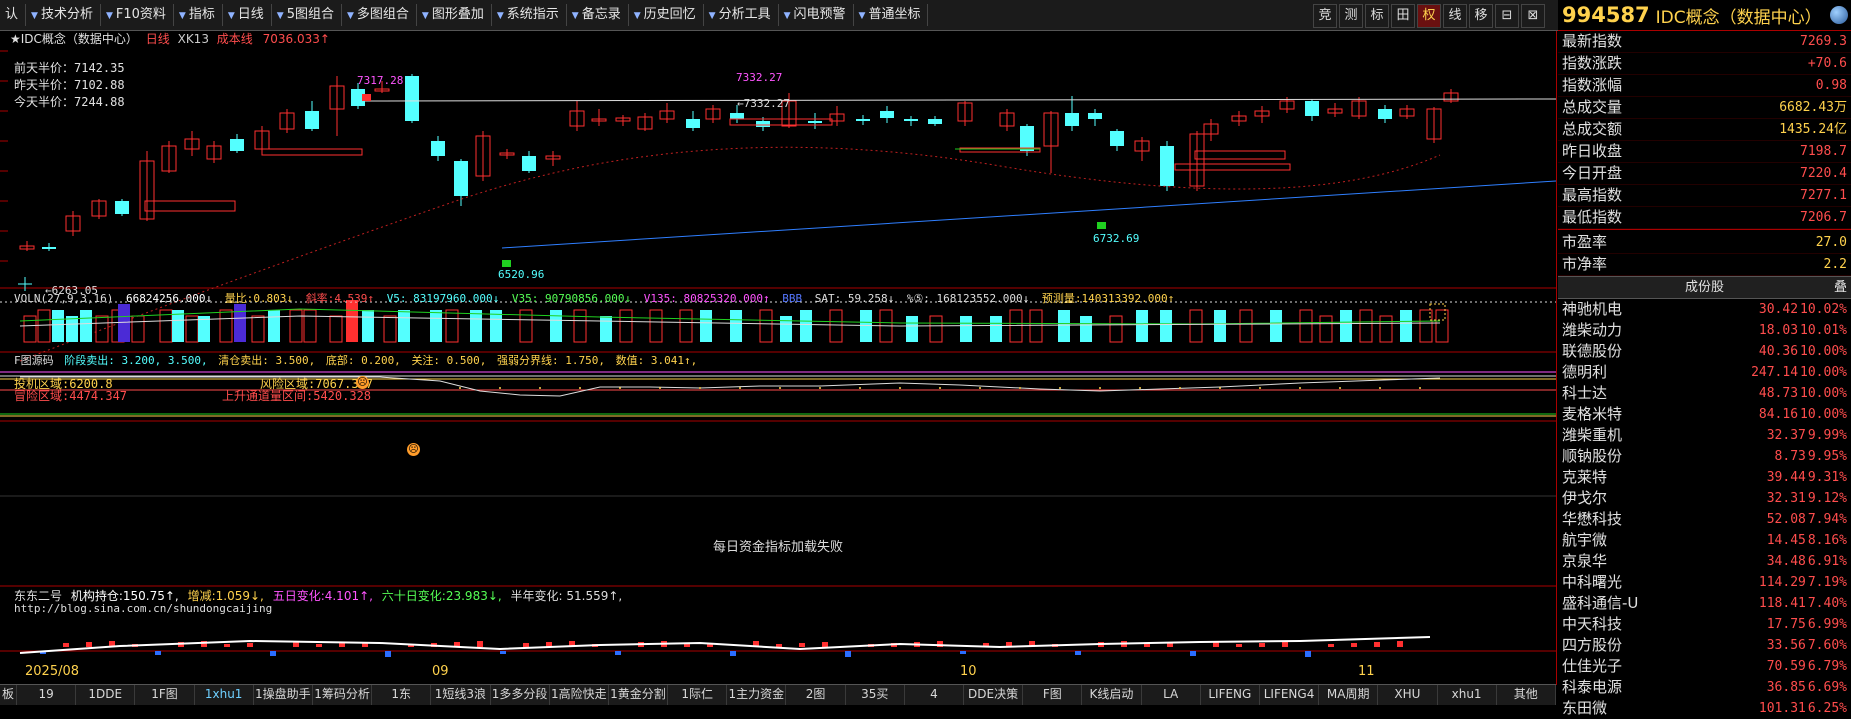 This screenshot has height=719, width=1851. Describe the element at coordinates (106, 695) in the screenshot. I see `bottom-tab: 1DDE` at that location.